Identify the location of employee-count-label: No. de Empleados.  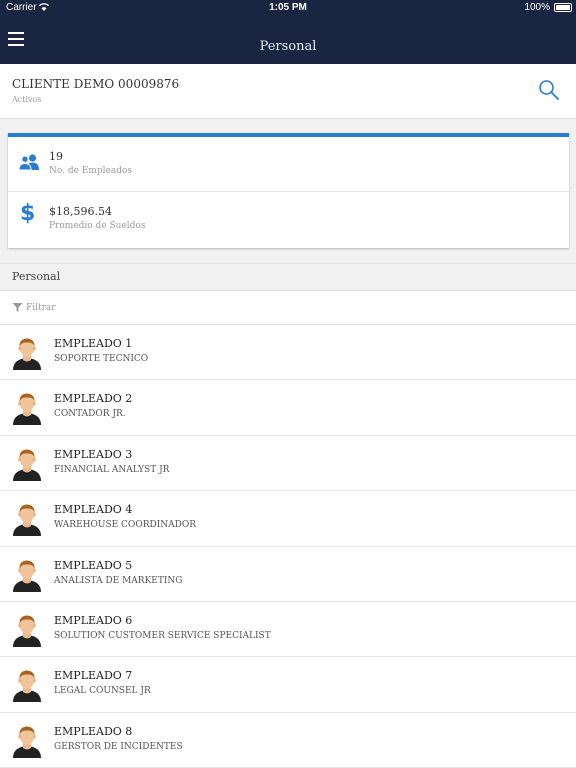
(91, 171).